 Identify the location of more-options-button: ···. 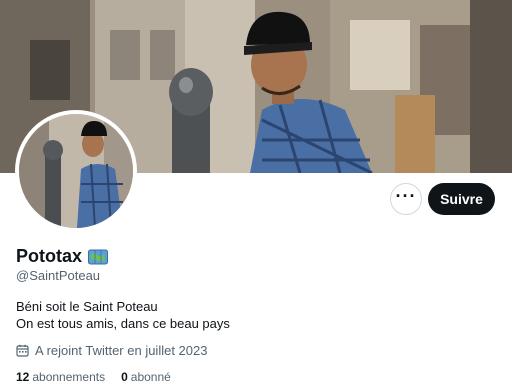
(406, 199).